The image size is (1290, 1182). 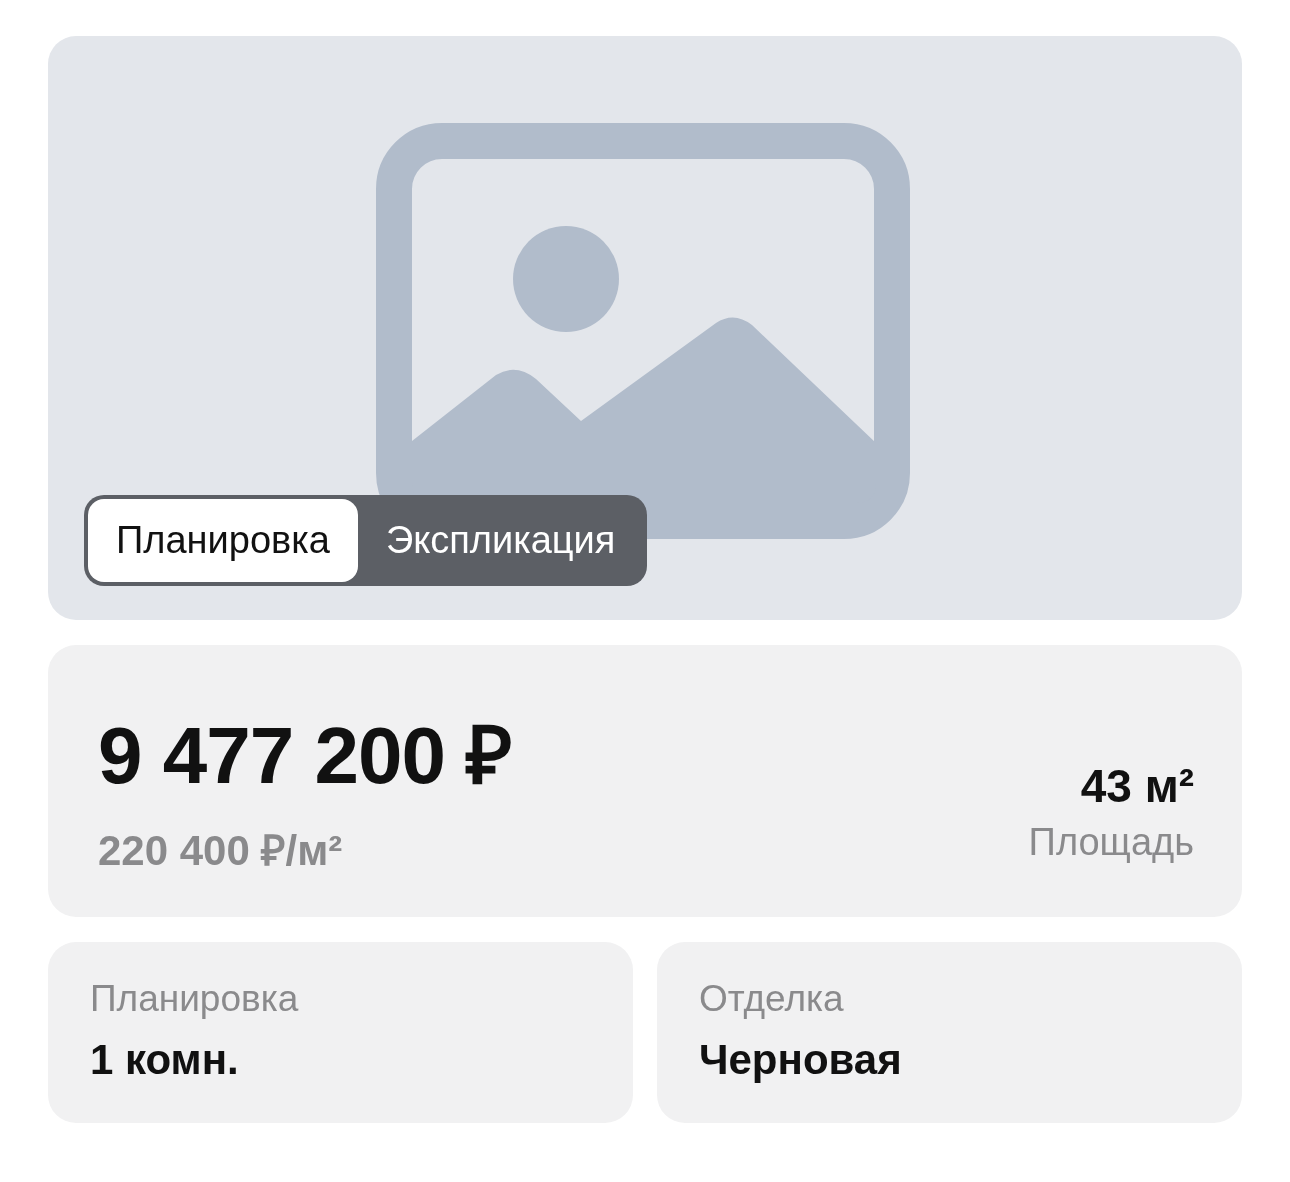 What do you see at coordinates (221, 851) in the screenshot?
I see `price-per-meter: 220 400 ₽/м²` at bounding box center [221, 851].